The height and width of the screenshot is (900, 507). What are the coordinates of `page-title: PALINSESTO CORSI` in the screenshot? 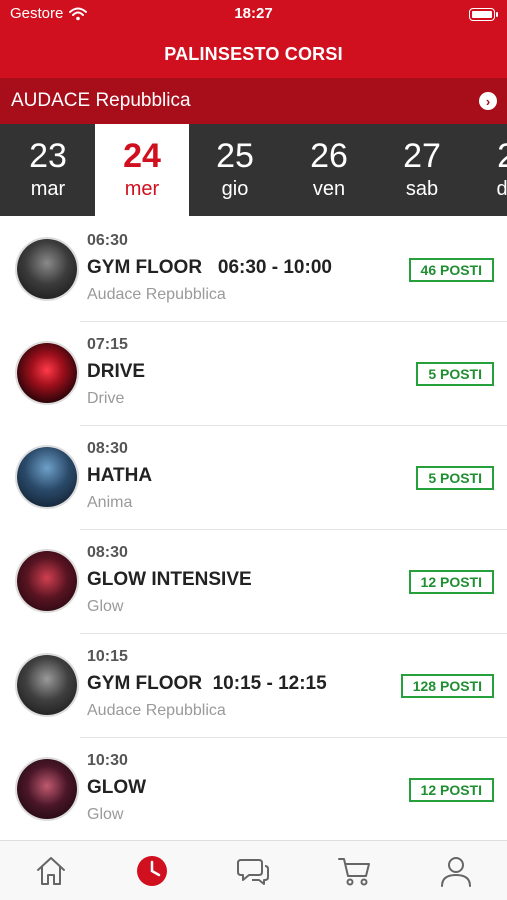 It's located at (253, 53).